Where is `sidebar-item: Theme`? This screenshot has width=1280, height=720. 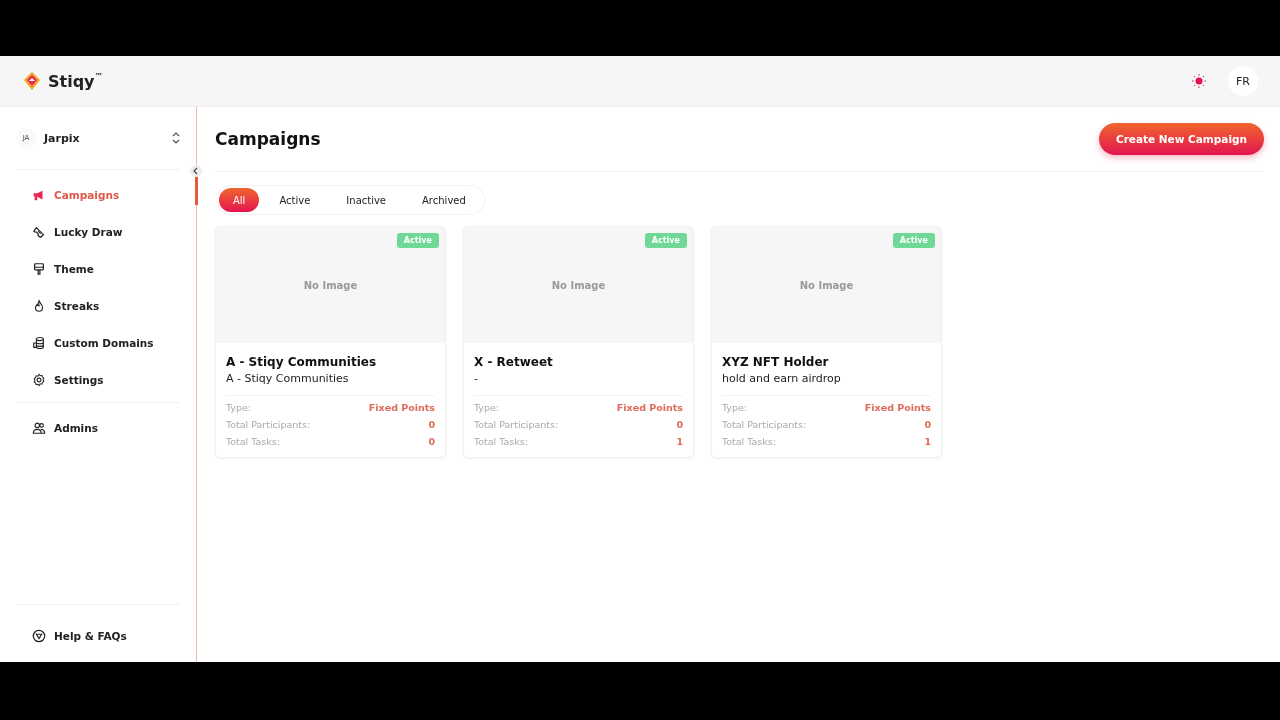 sidebar-item: Theme is located at coordinates (98, 268).